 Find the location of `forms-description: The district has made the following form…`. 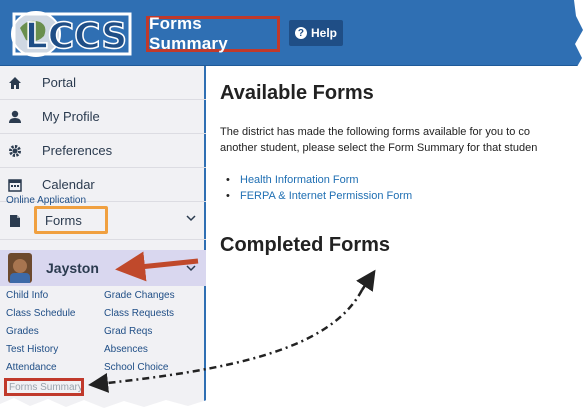

forms-description: The district has made the following form… is located at coordinates (403, 140).